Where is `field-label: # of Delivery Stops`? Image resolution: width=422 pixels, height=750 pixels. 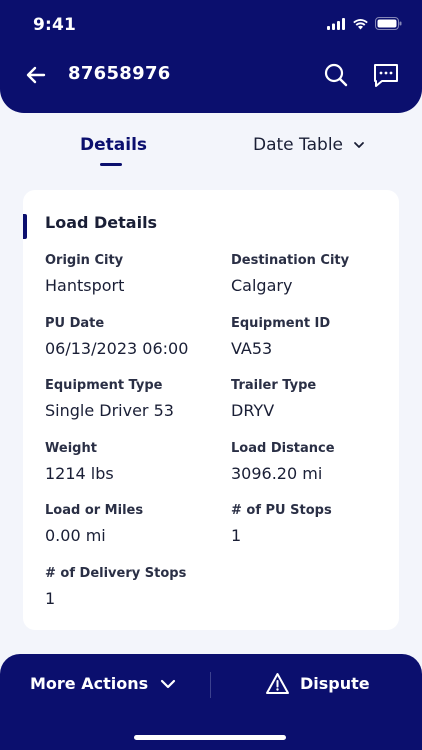 field-label: # of Delivery Stops is located at coordinates (116, 573).